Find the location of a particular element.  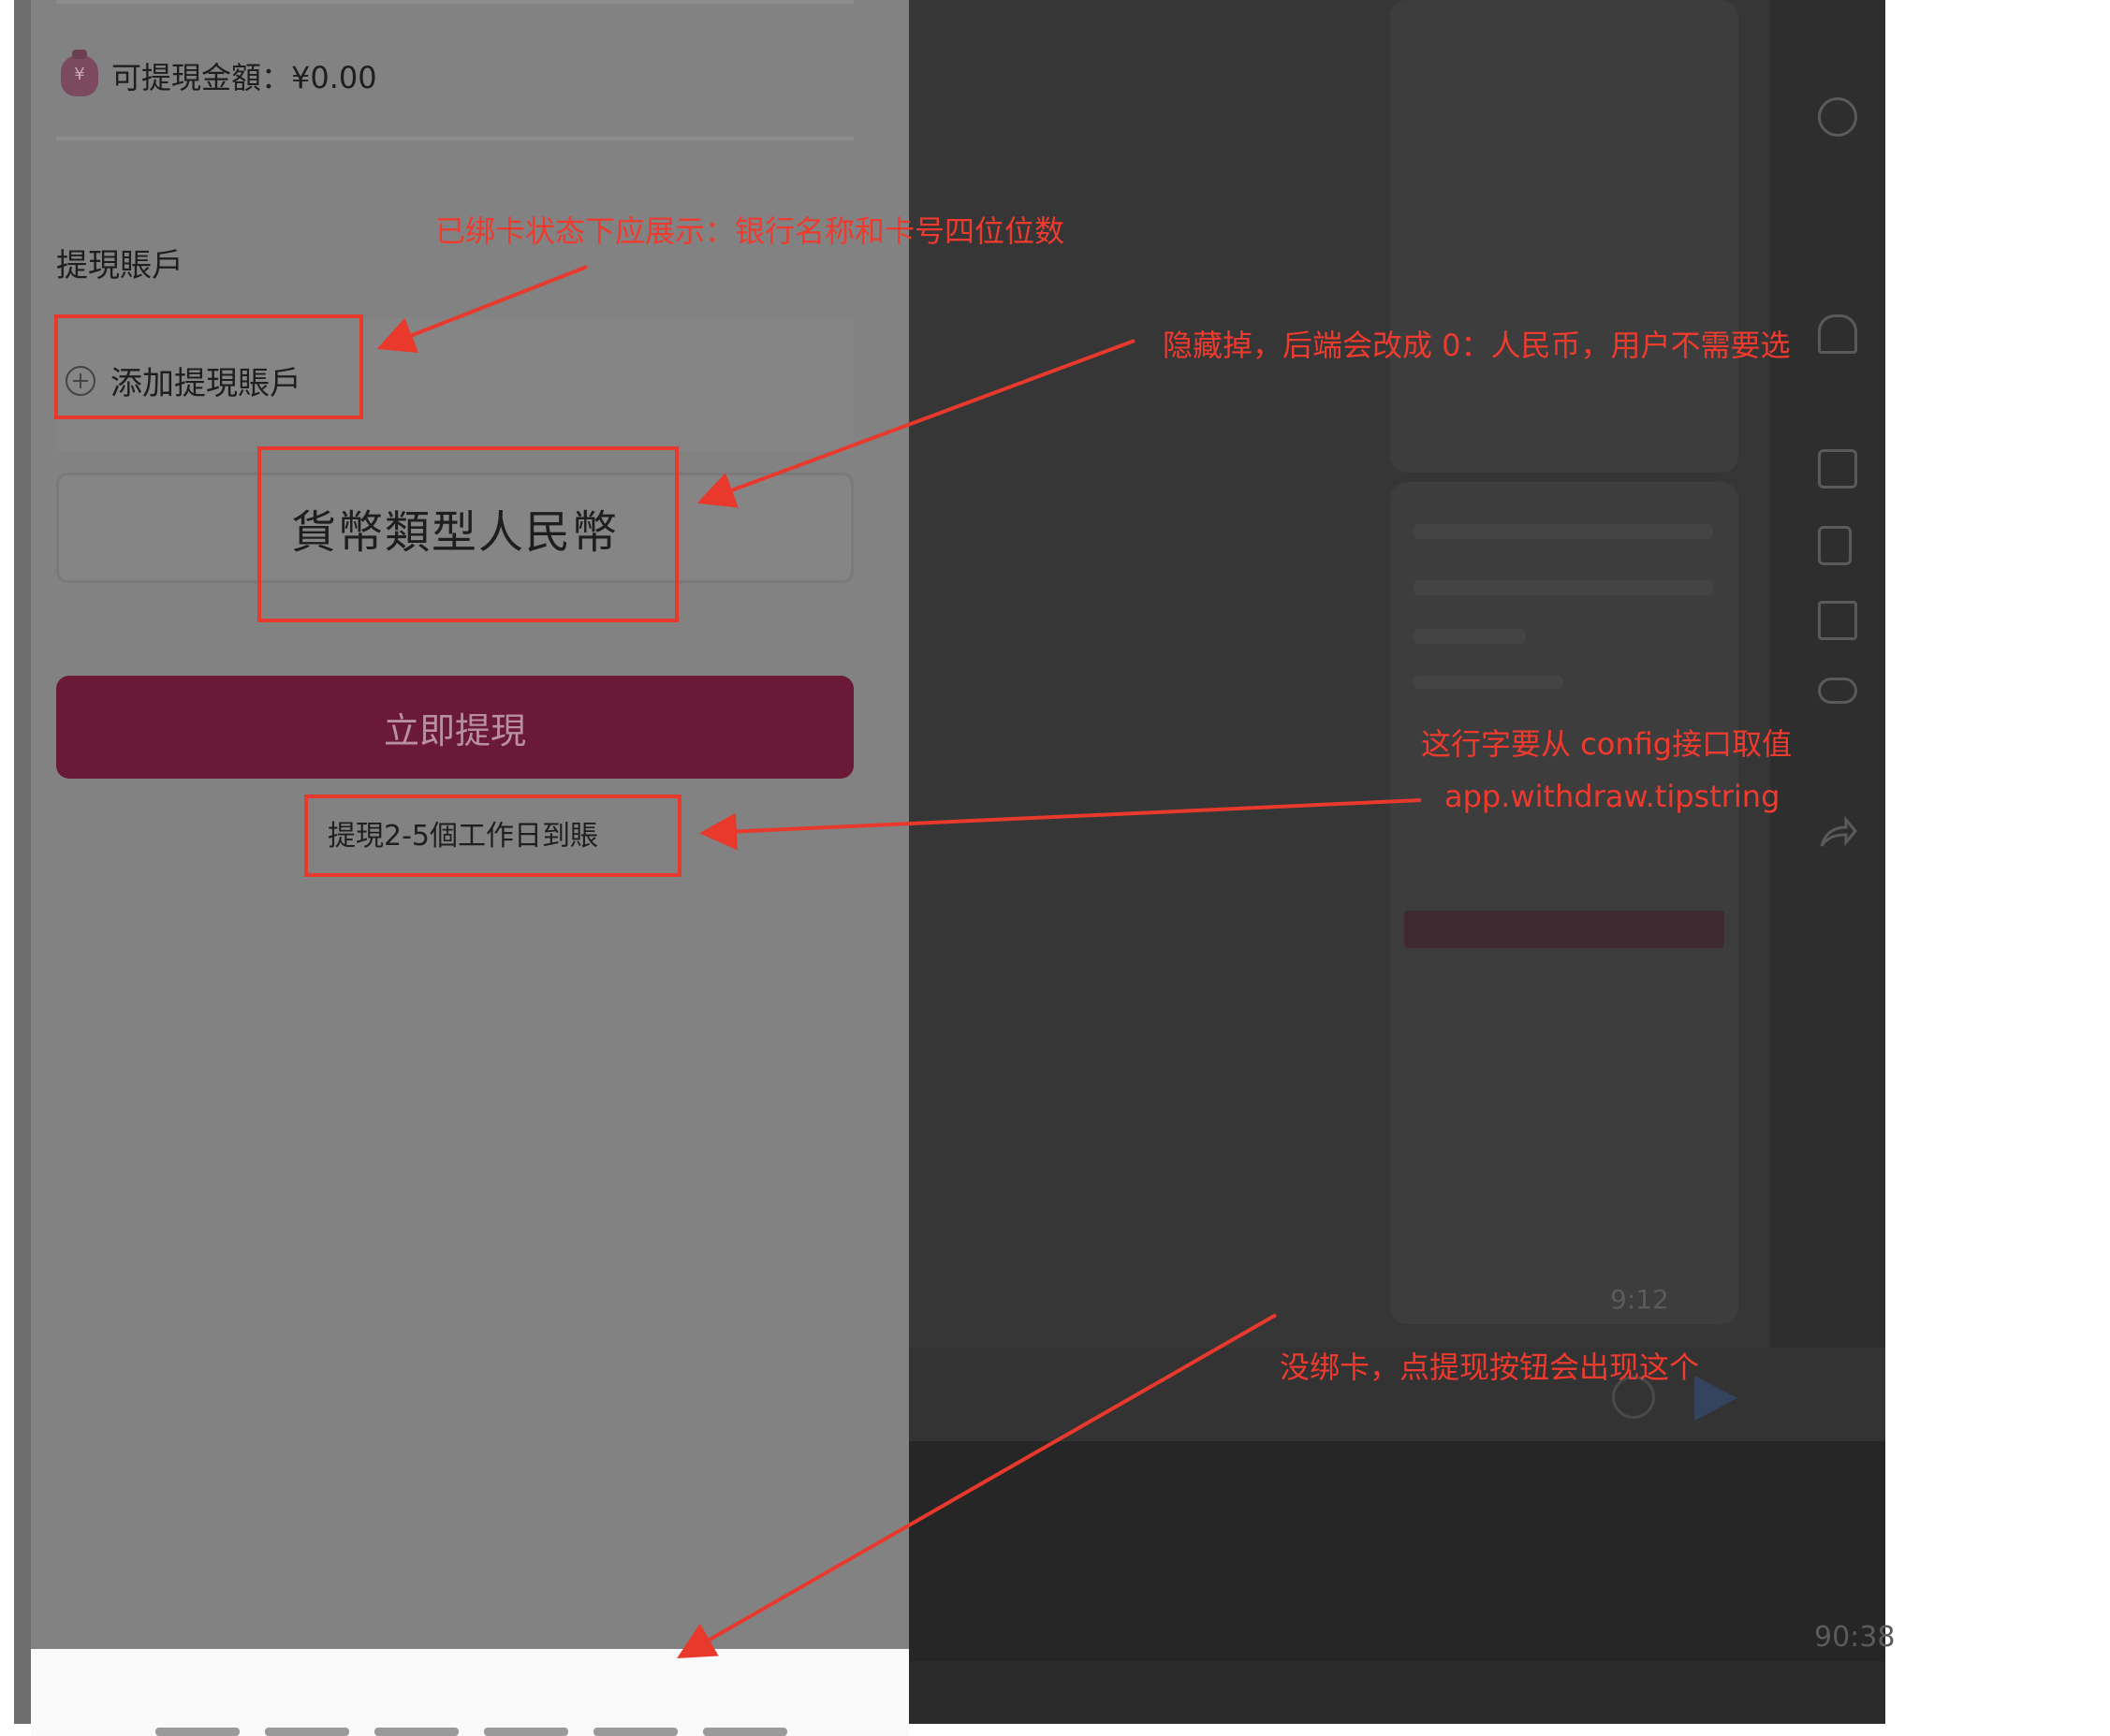

annotation-currency: 隐藏掉，后端会改成 0：人民币，用户不需要选 is located at coordinates (1477, 345).